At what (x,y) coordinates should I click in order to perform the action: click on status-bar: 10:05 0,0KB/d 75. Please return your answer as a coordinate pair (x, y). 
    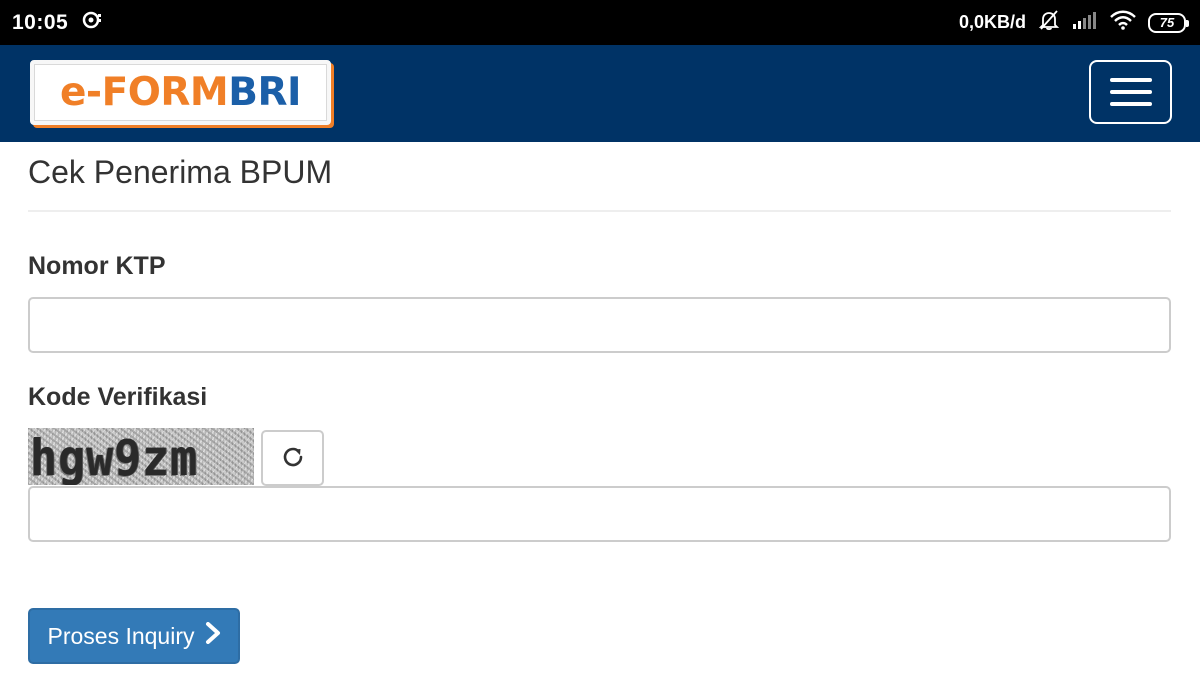
    Looking at the image, I should click on (600, 22).